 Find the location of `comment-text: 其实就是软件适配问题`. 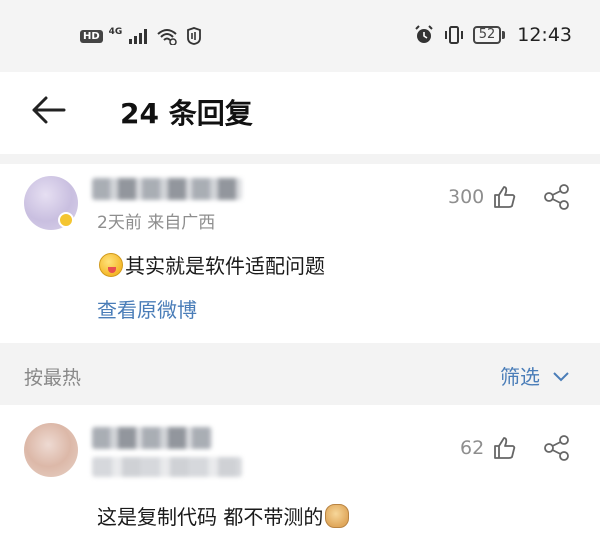

comment-text: 其实就是软件适配问题 is located at coordinates (225, 266).